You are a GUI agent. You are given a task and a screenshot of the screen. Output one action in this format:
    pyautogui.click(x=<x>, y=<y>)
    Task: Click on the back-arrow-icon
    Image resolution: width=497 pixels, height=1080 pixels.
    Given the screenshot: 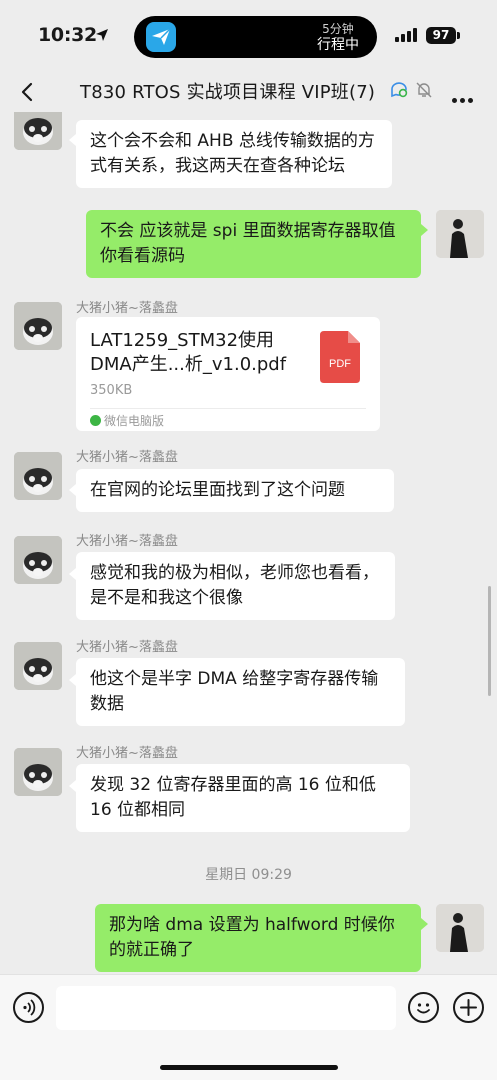 What is the action you would take?
    pyautogui.click(x=28, y=92)
    